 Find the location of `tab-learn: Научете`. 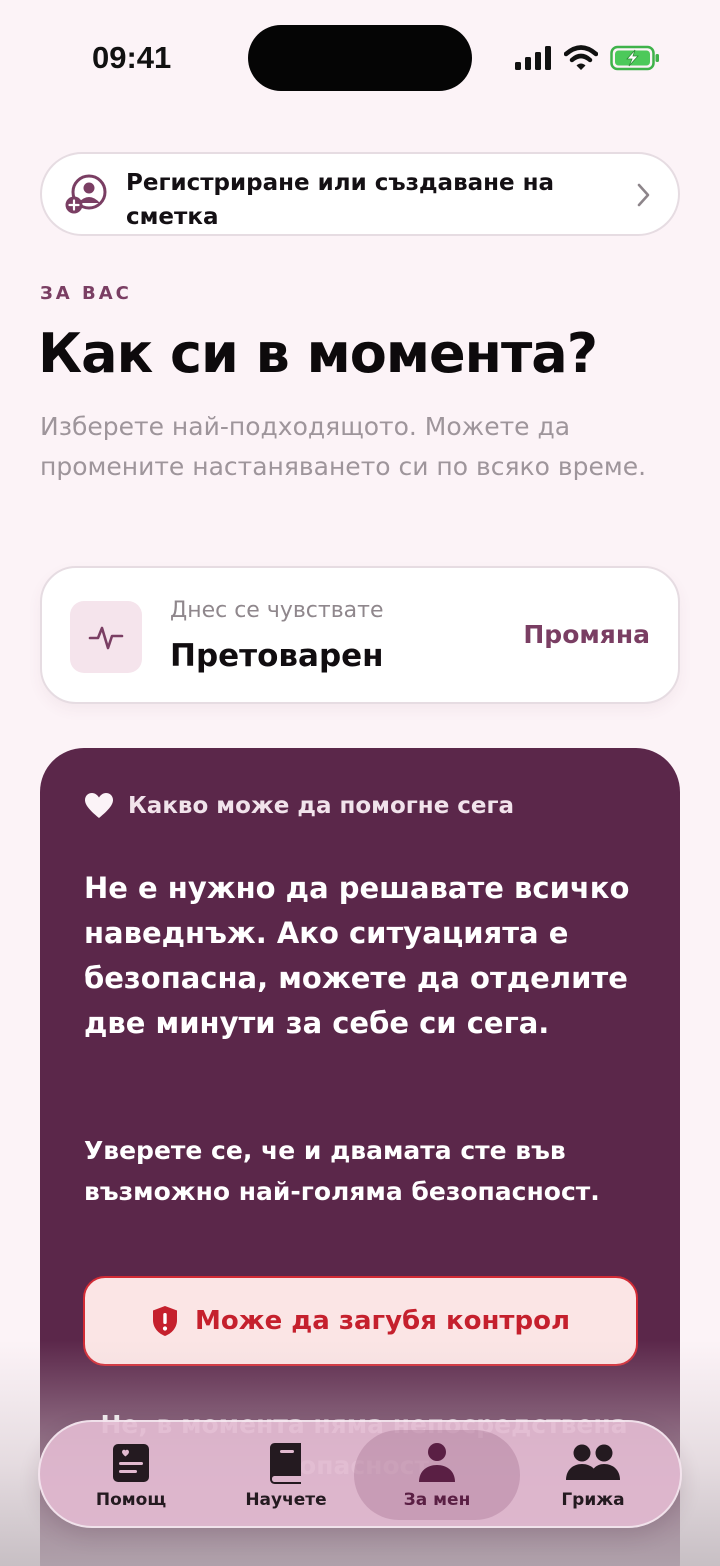

tab-learn: Научете is located at coordinates (286, 1475).